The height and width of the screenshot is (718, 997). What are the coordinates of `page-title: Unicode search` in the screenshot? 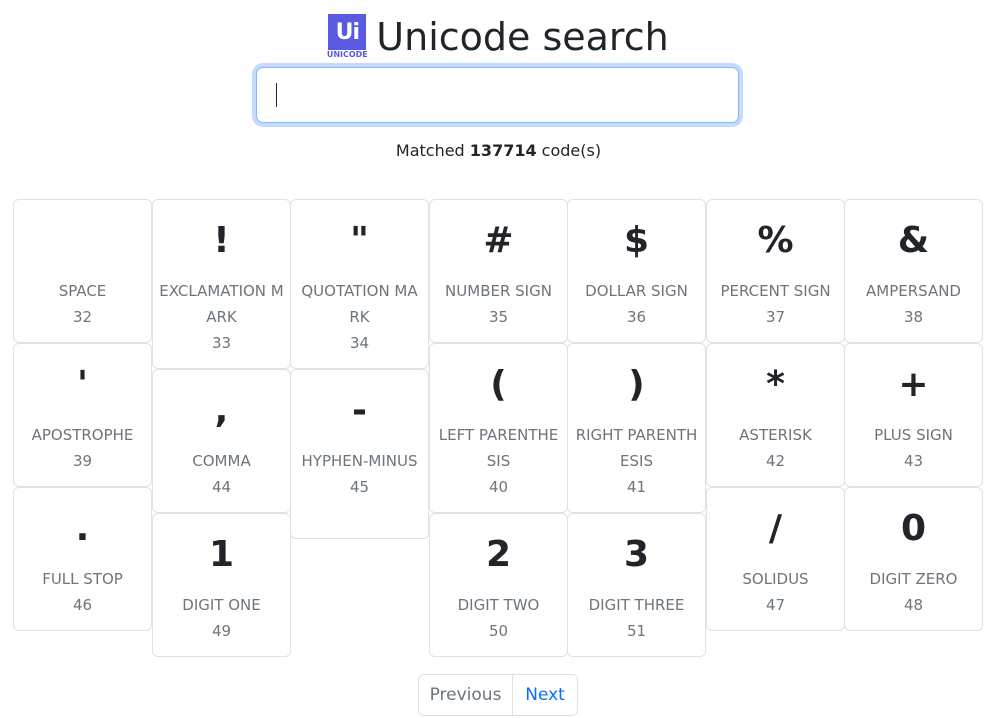 It's located at (522, 37).